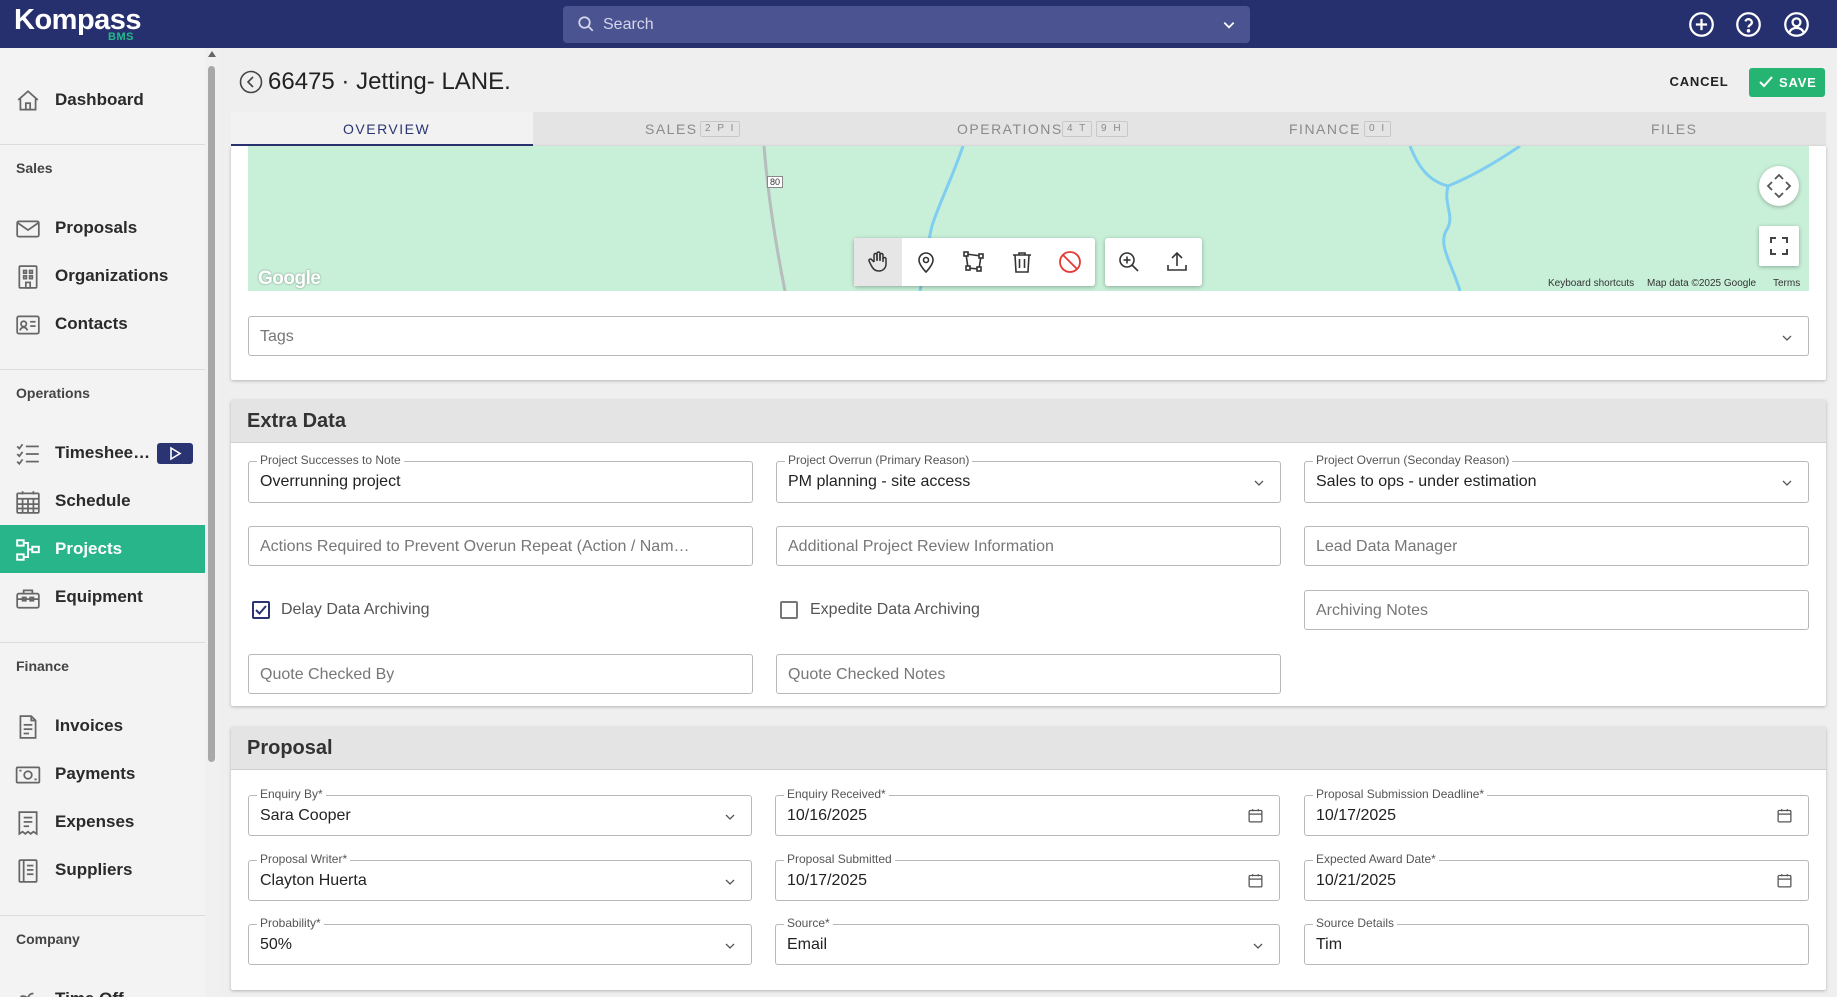 The image size is (1837, 997). I want to click on calendar-grid-icon, so click(28, 502).